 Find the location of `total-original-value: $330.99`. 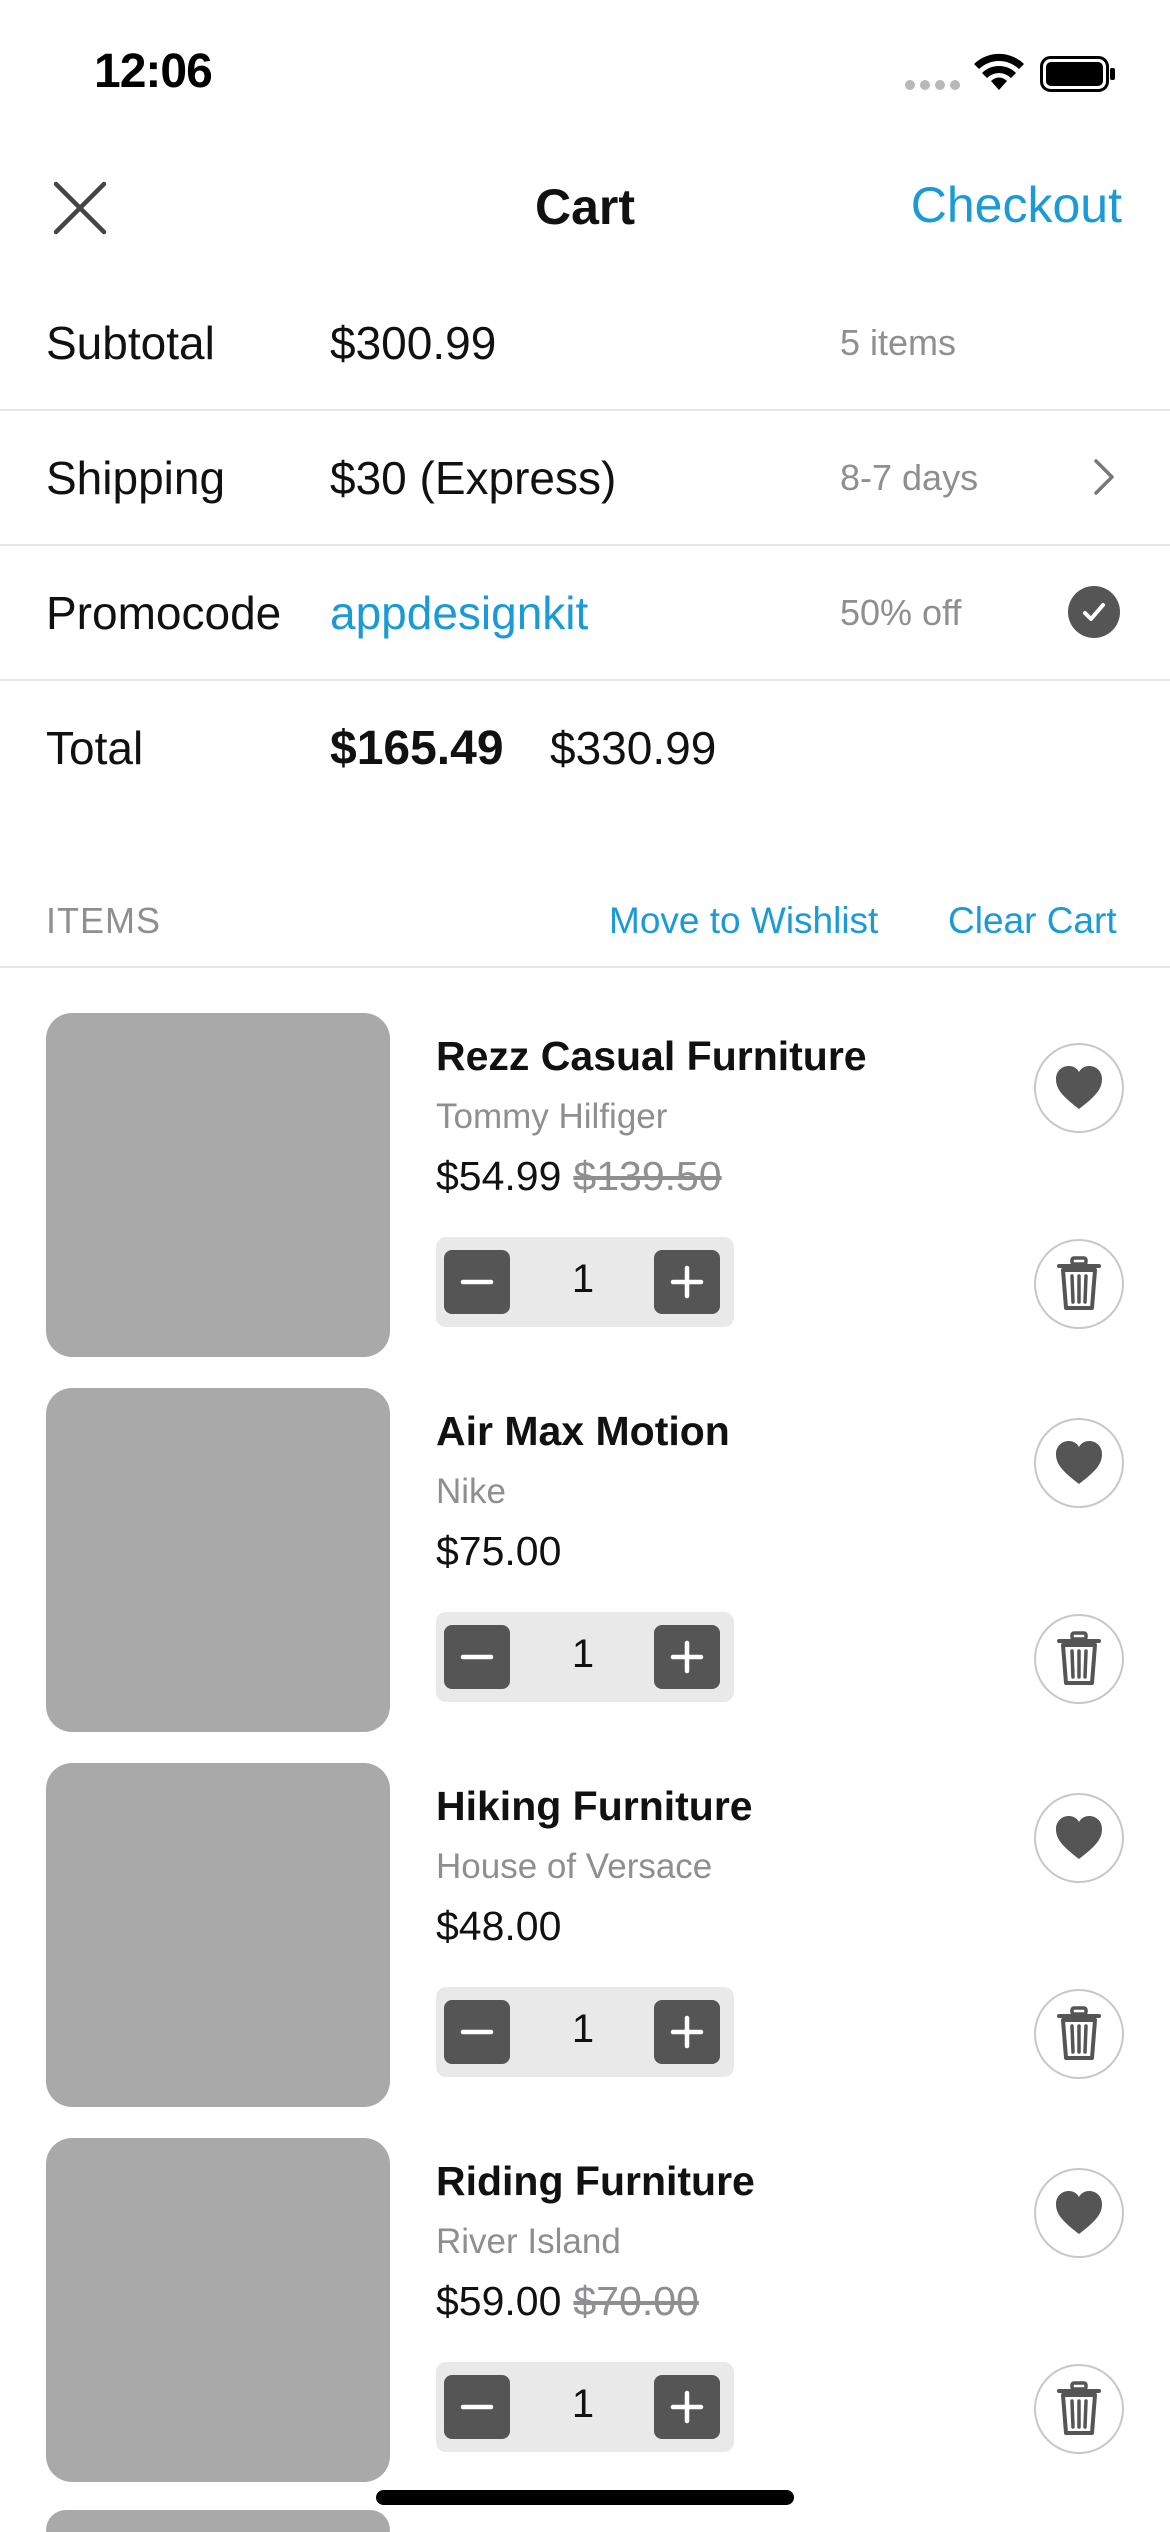

total-original-value: $330.99 is located at coordinates (633, 748).